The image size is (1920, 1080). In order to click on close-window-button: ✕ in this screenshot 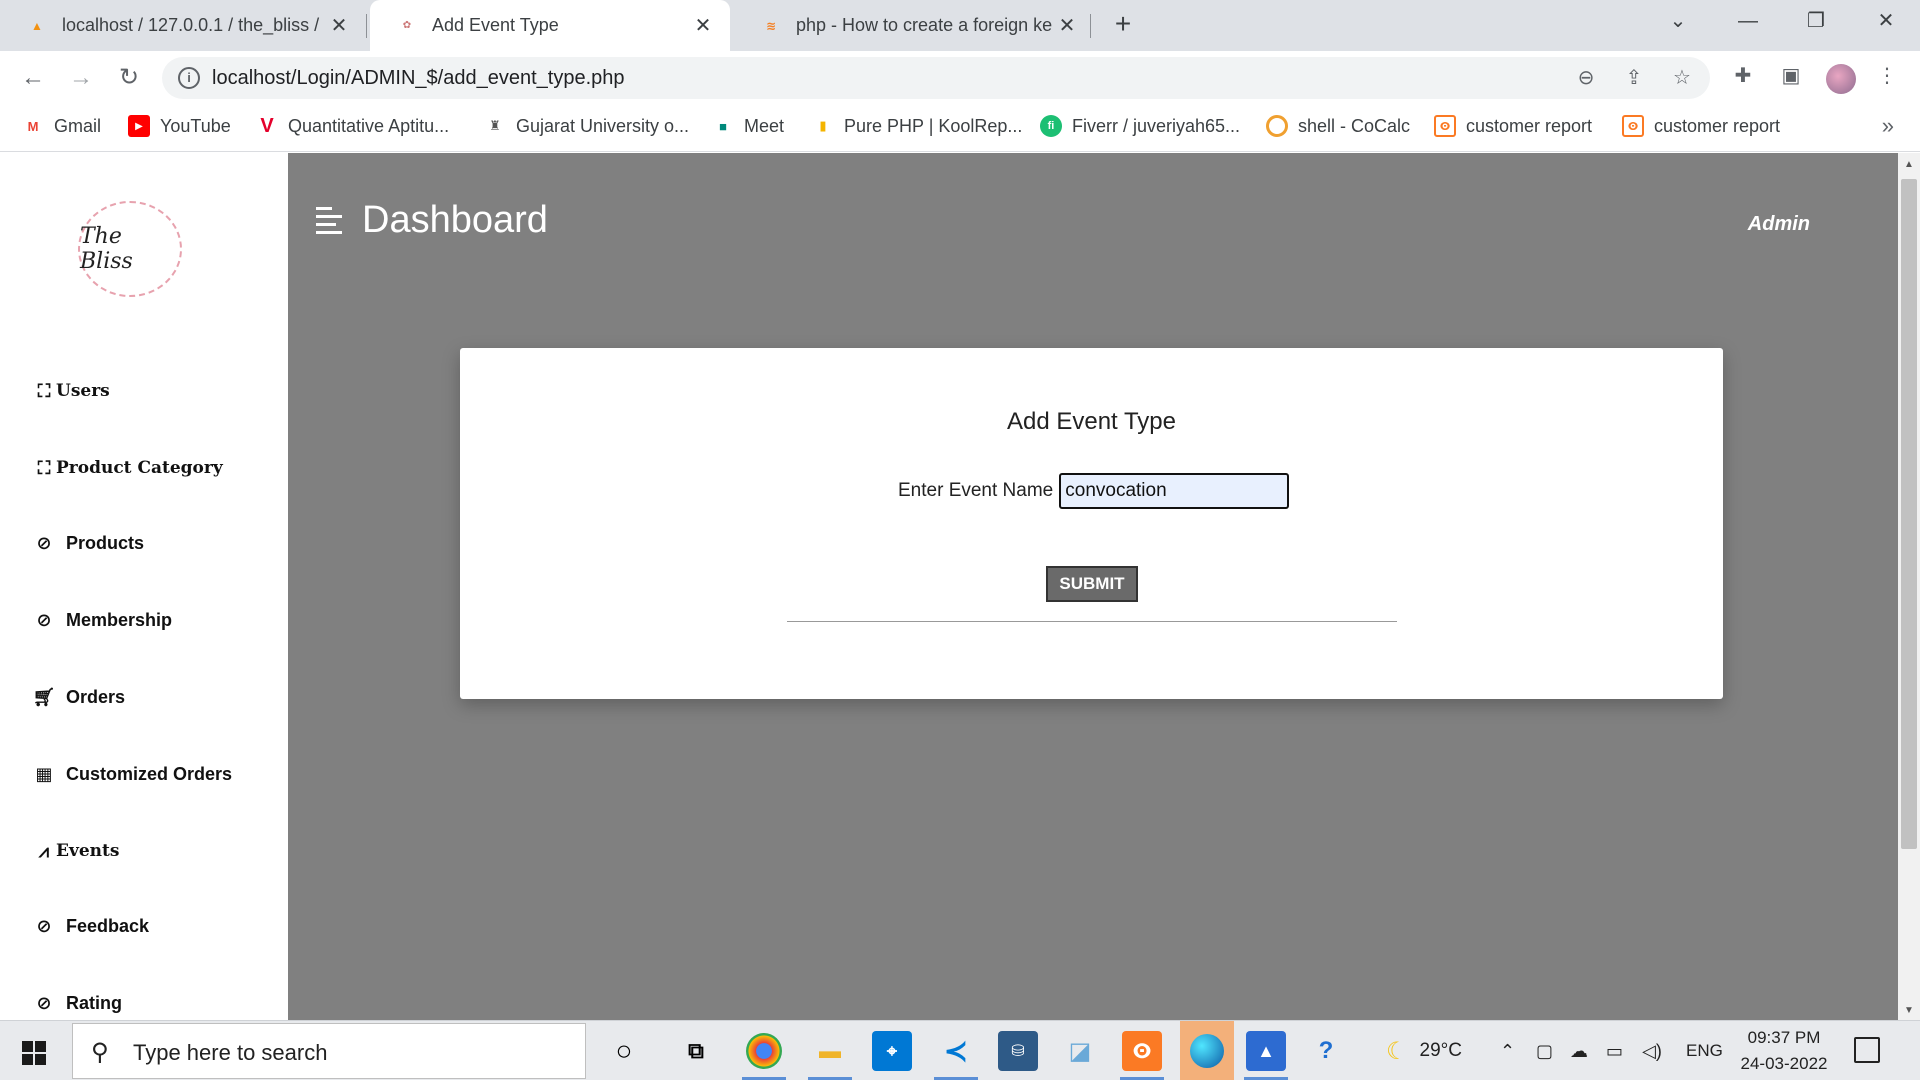, I will do `click(1886, 22)`.